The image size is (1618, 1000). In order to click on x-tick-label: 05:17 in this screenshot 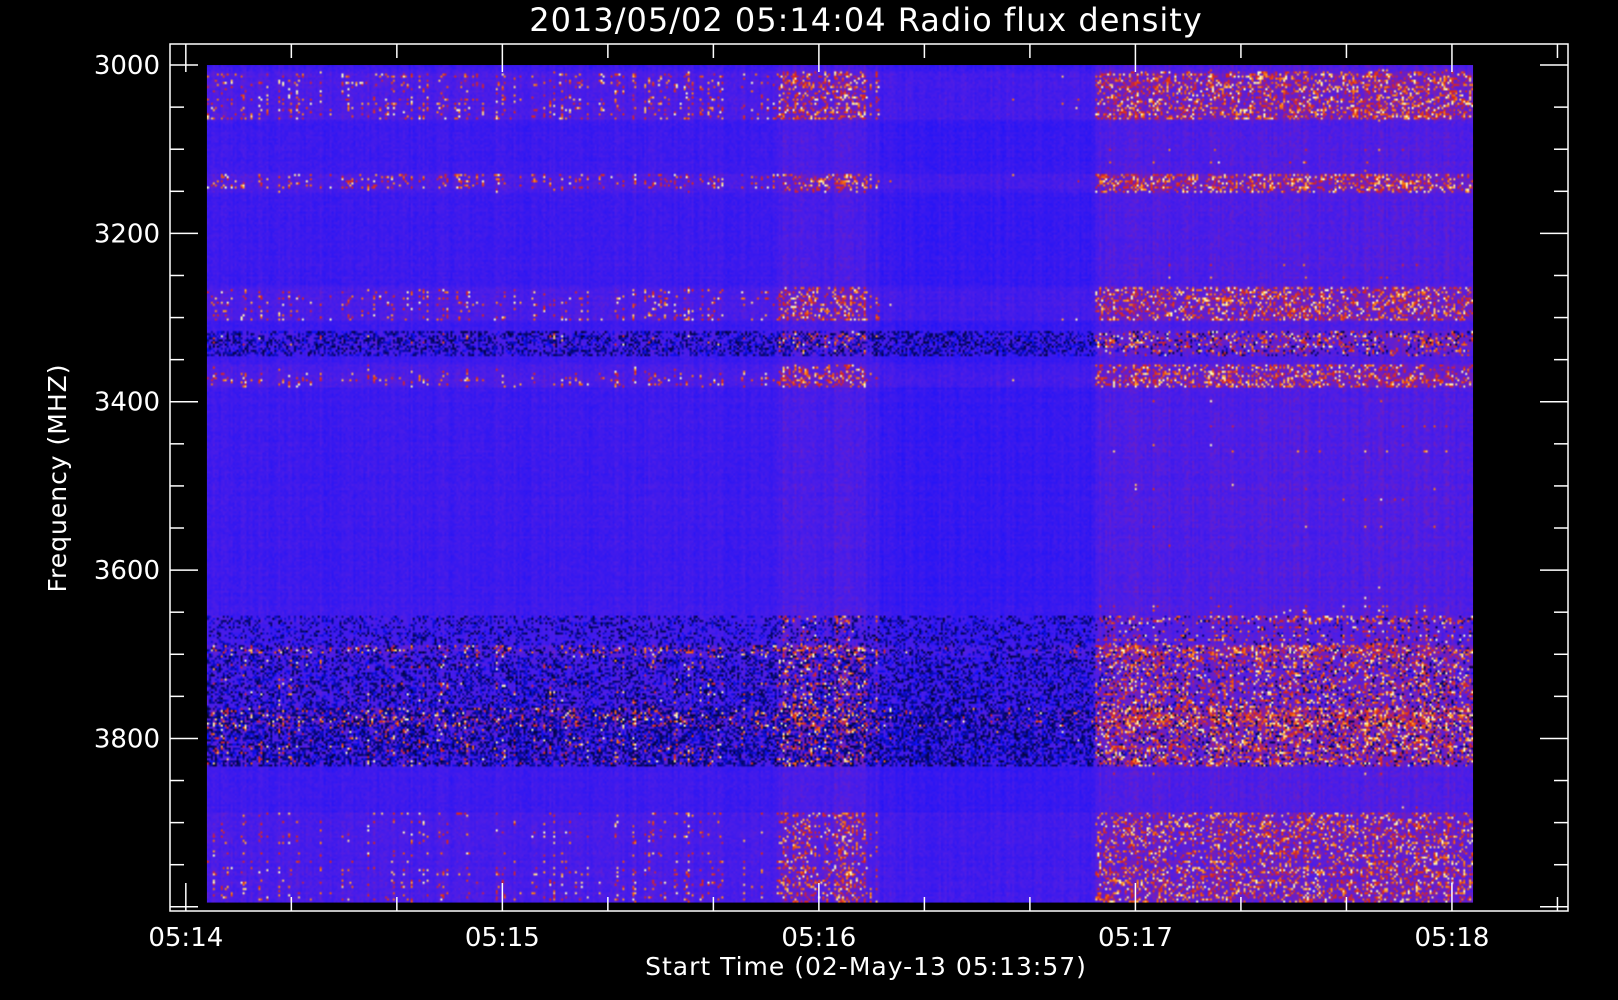, I will do `click(1135, 938)`.